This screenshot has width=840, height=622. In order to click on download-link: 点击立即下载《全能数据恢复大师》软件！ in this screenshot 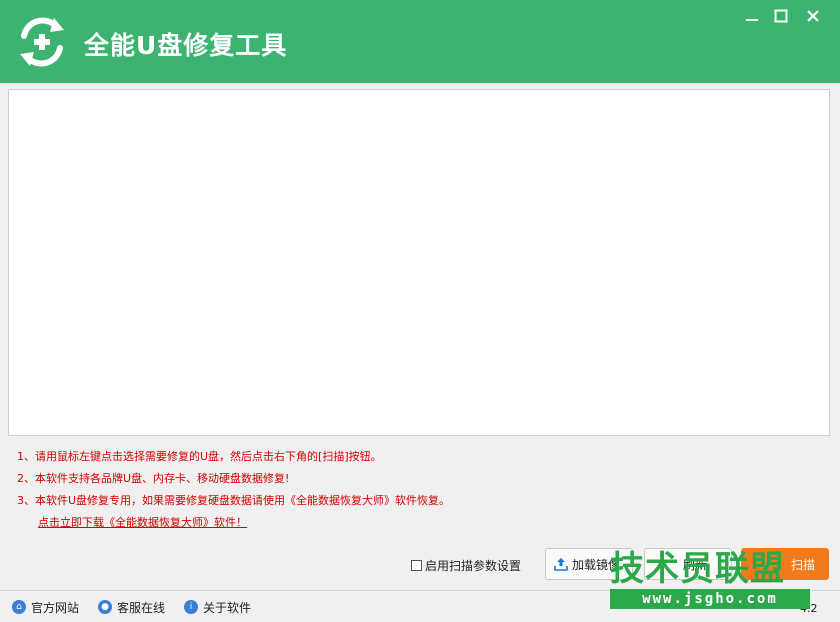, I will do `click(142, 522)`.